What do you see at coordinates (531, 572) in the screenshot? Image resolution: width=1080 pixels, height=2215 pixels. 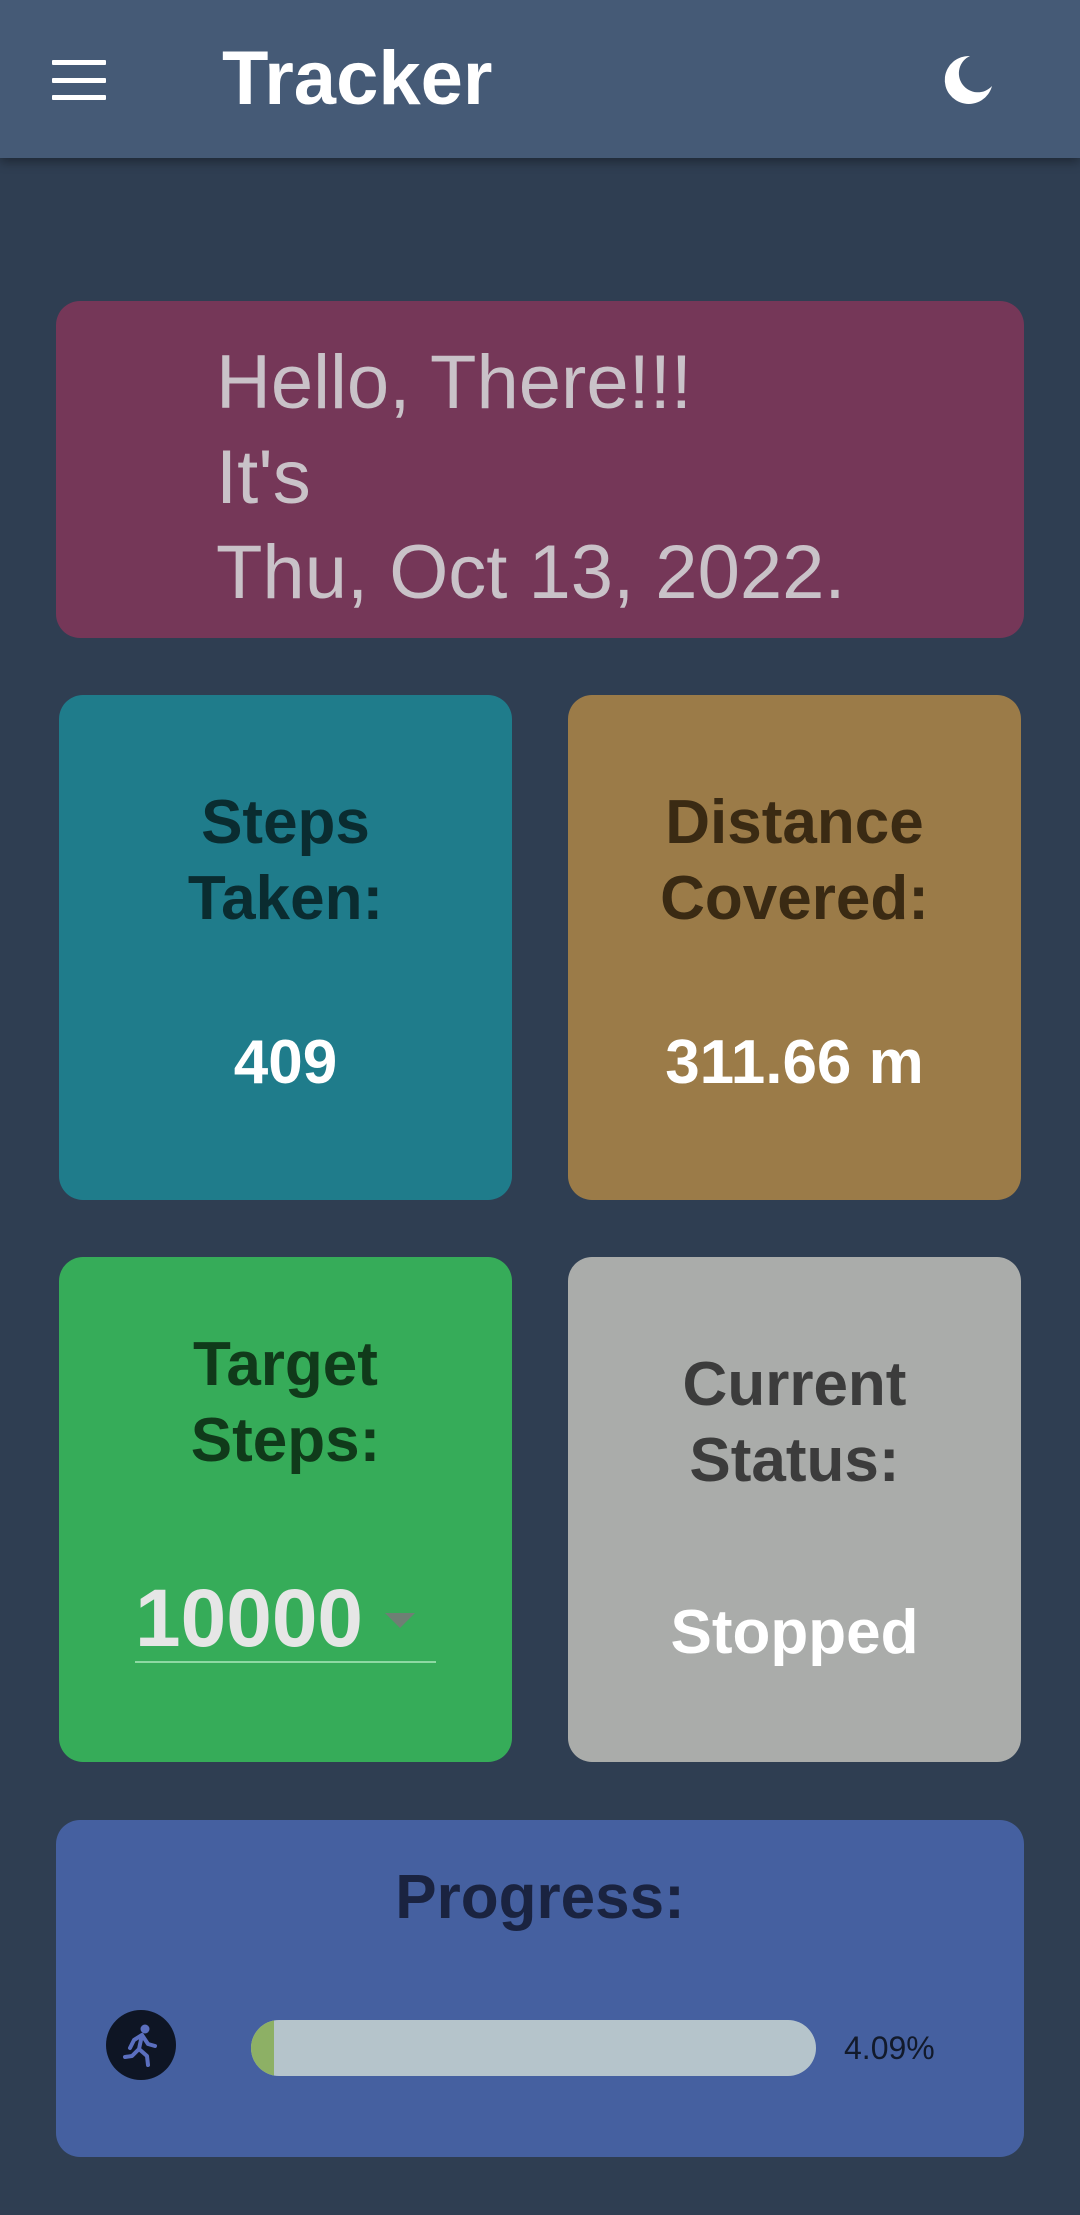 I see `date-line: Thu, Oct 13, 2022.` at bounding box center [531, 572].